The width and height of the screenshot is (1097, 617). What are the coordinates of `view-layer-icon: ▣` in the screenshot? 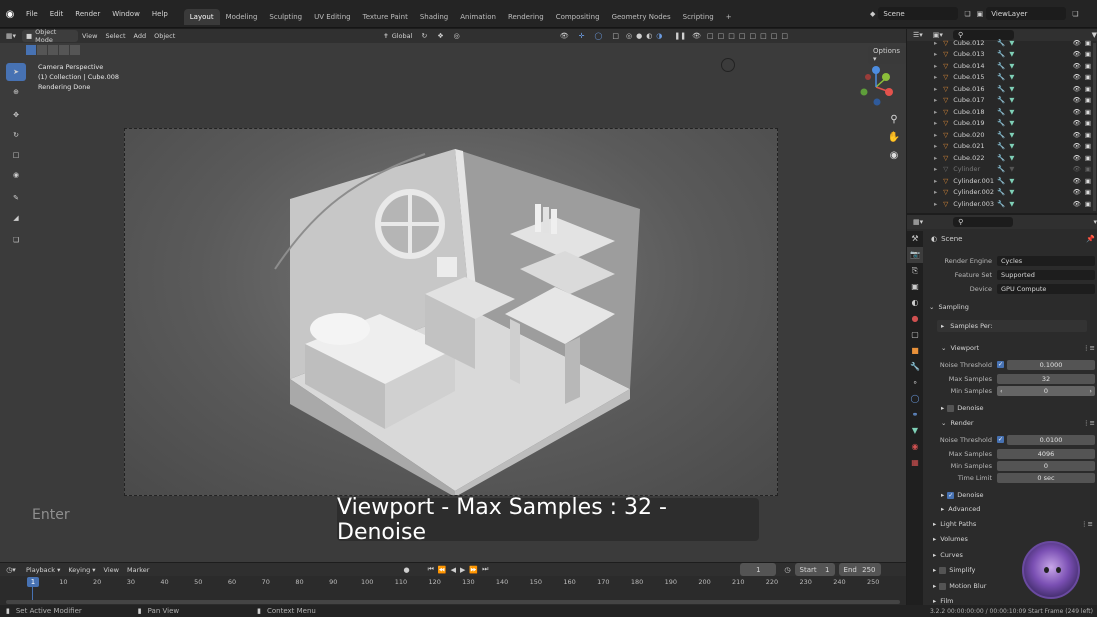 It's located at (980, 14).